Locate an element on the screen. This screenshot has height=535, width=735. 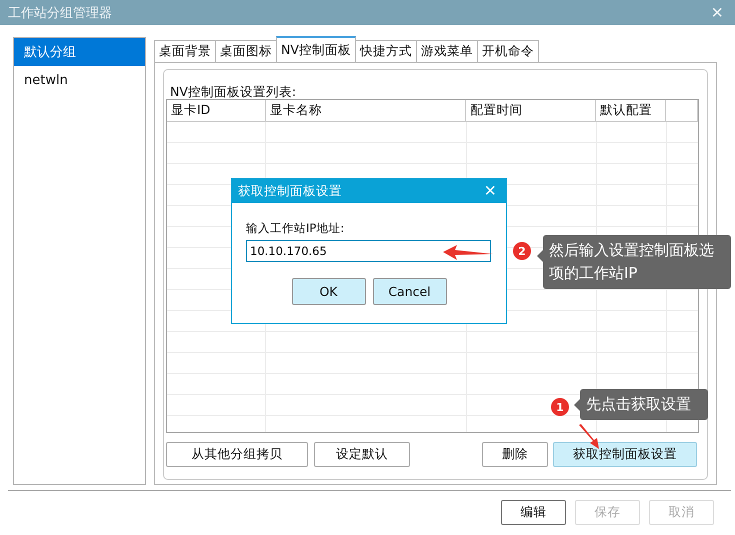
group-item: netwln is located at coordinates (79, 80).